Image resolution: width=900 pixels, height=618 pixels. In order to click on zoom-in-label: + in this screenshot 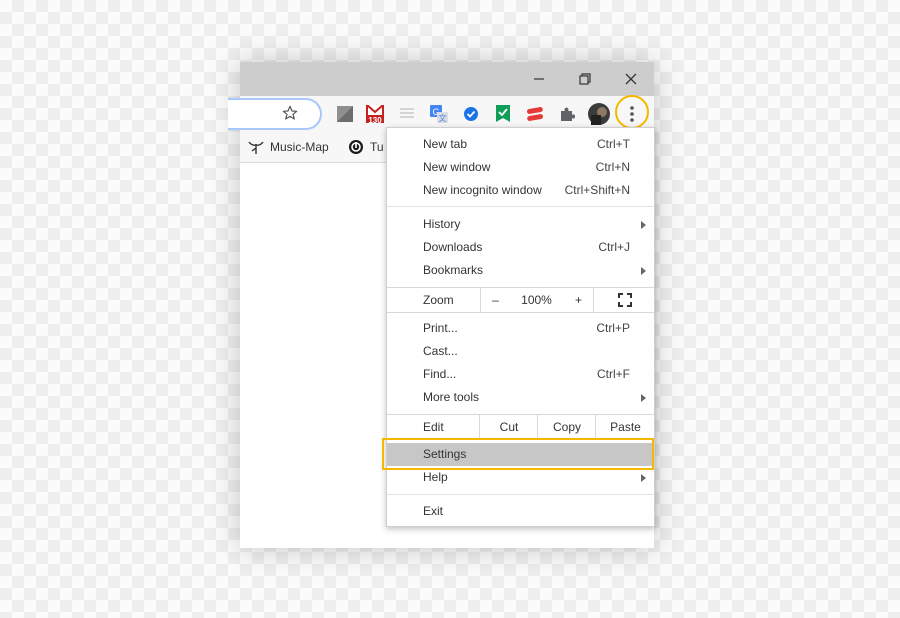, I will do `click(578, 300)`.